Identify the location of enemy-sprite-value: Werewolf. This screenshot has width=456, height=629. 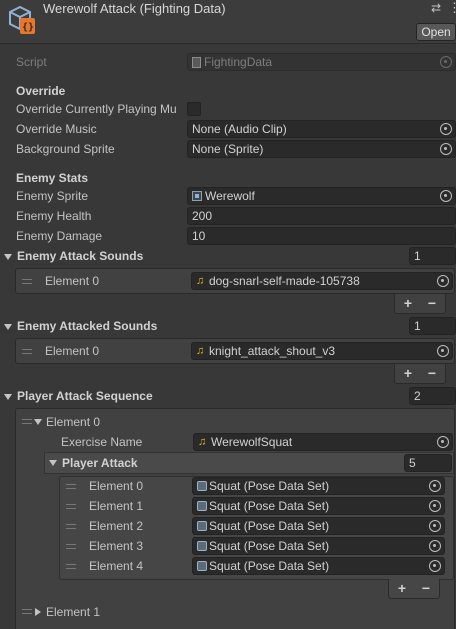
(230, 196).